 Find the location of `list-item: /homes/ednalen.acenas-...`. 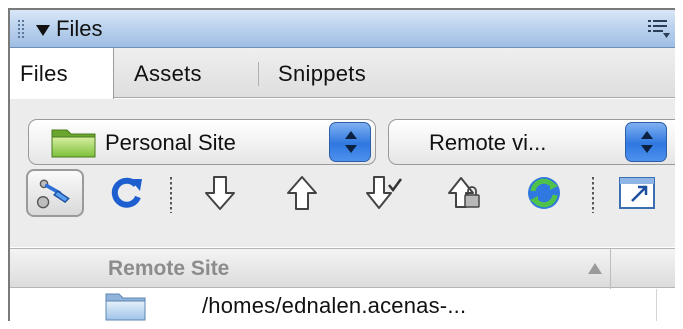

list-item: /homes/ednalen.acenas-... is located at coordinates (342, 305).